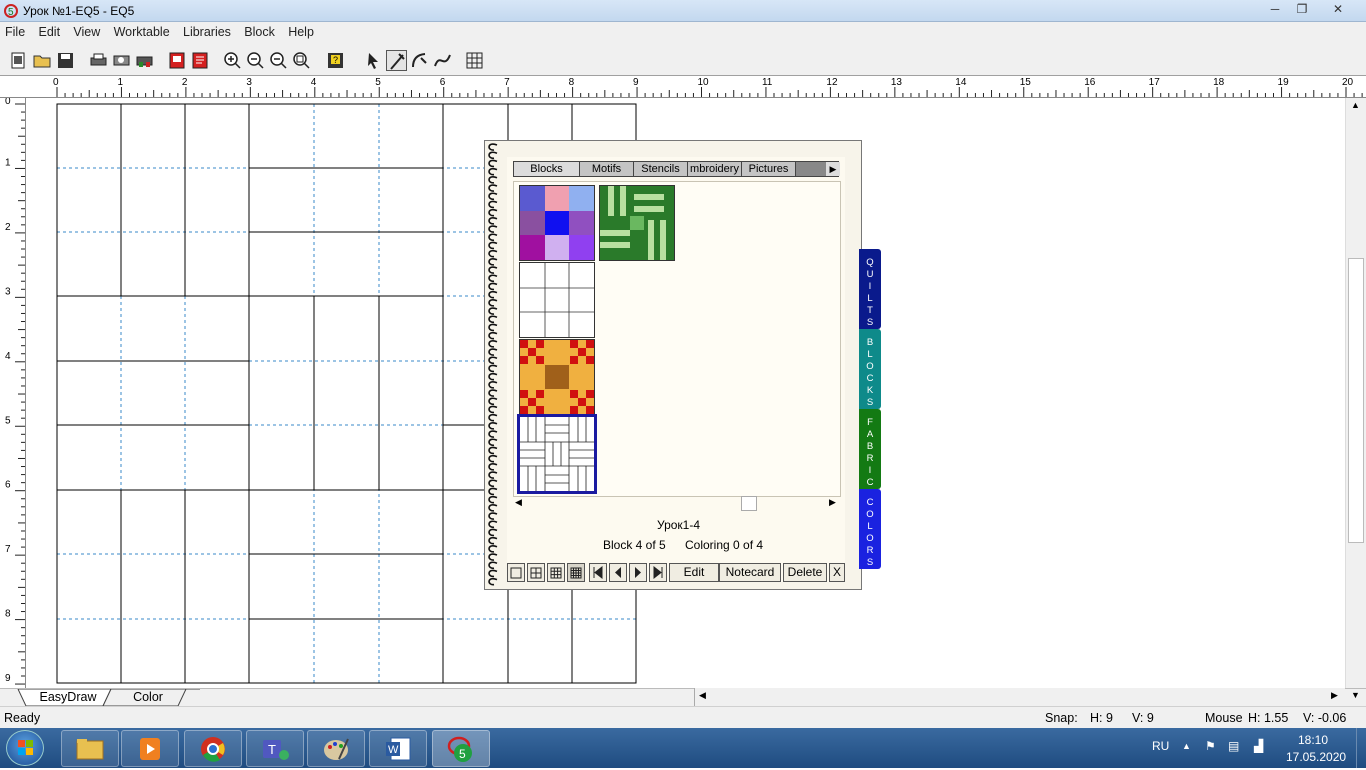 The width and height of the screenshot is (1366, 770). Describe the element at coordinates (1143, 718) in the screenshot. I see `snap-vertical: V: 9` at that location.